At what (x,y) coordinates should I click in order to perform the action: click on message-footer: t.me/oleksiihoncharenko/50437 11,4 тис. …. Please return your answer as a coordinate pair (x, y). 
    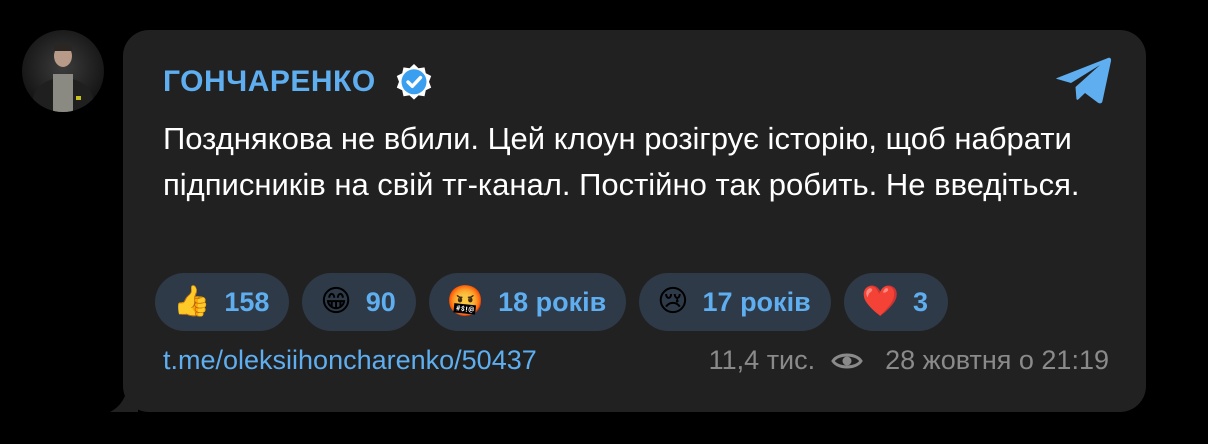
    Looking at the image, I should click on (636, 360).